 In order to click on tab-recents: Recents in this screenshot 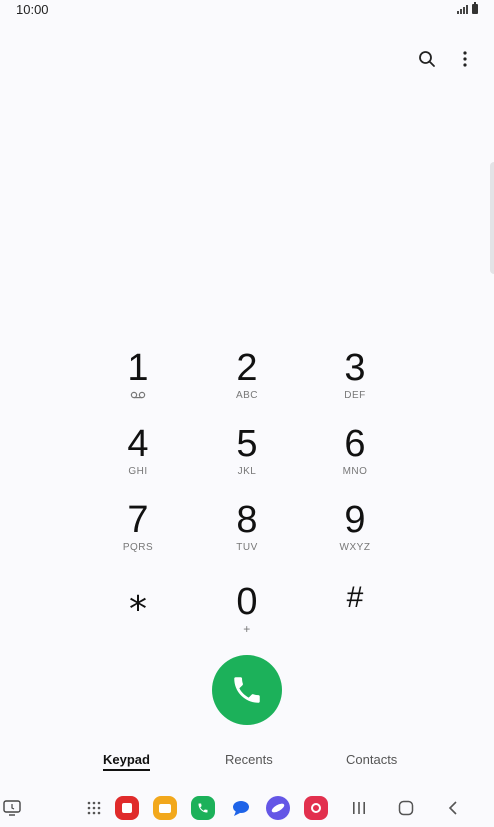, I will do `click(249, 759)`.